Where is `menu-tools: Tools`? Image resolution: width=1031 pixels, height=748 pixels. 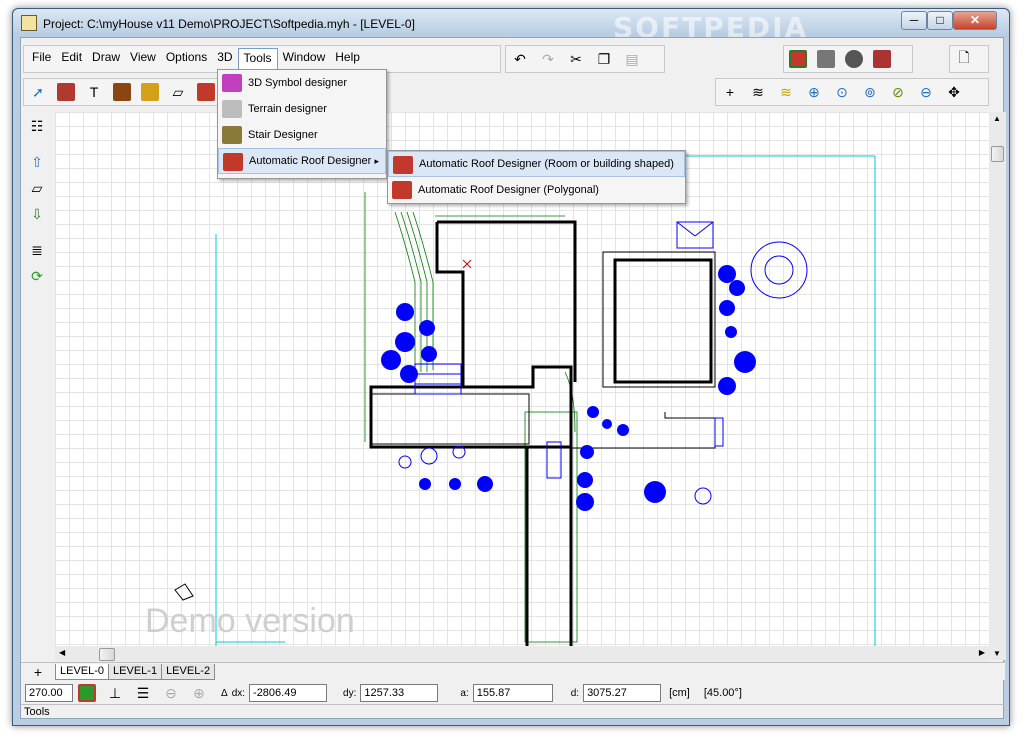 menu-tools: Tools is located at coordinates (257, 59).